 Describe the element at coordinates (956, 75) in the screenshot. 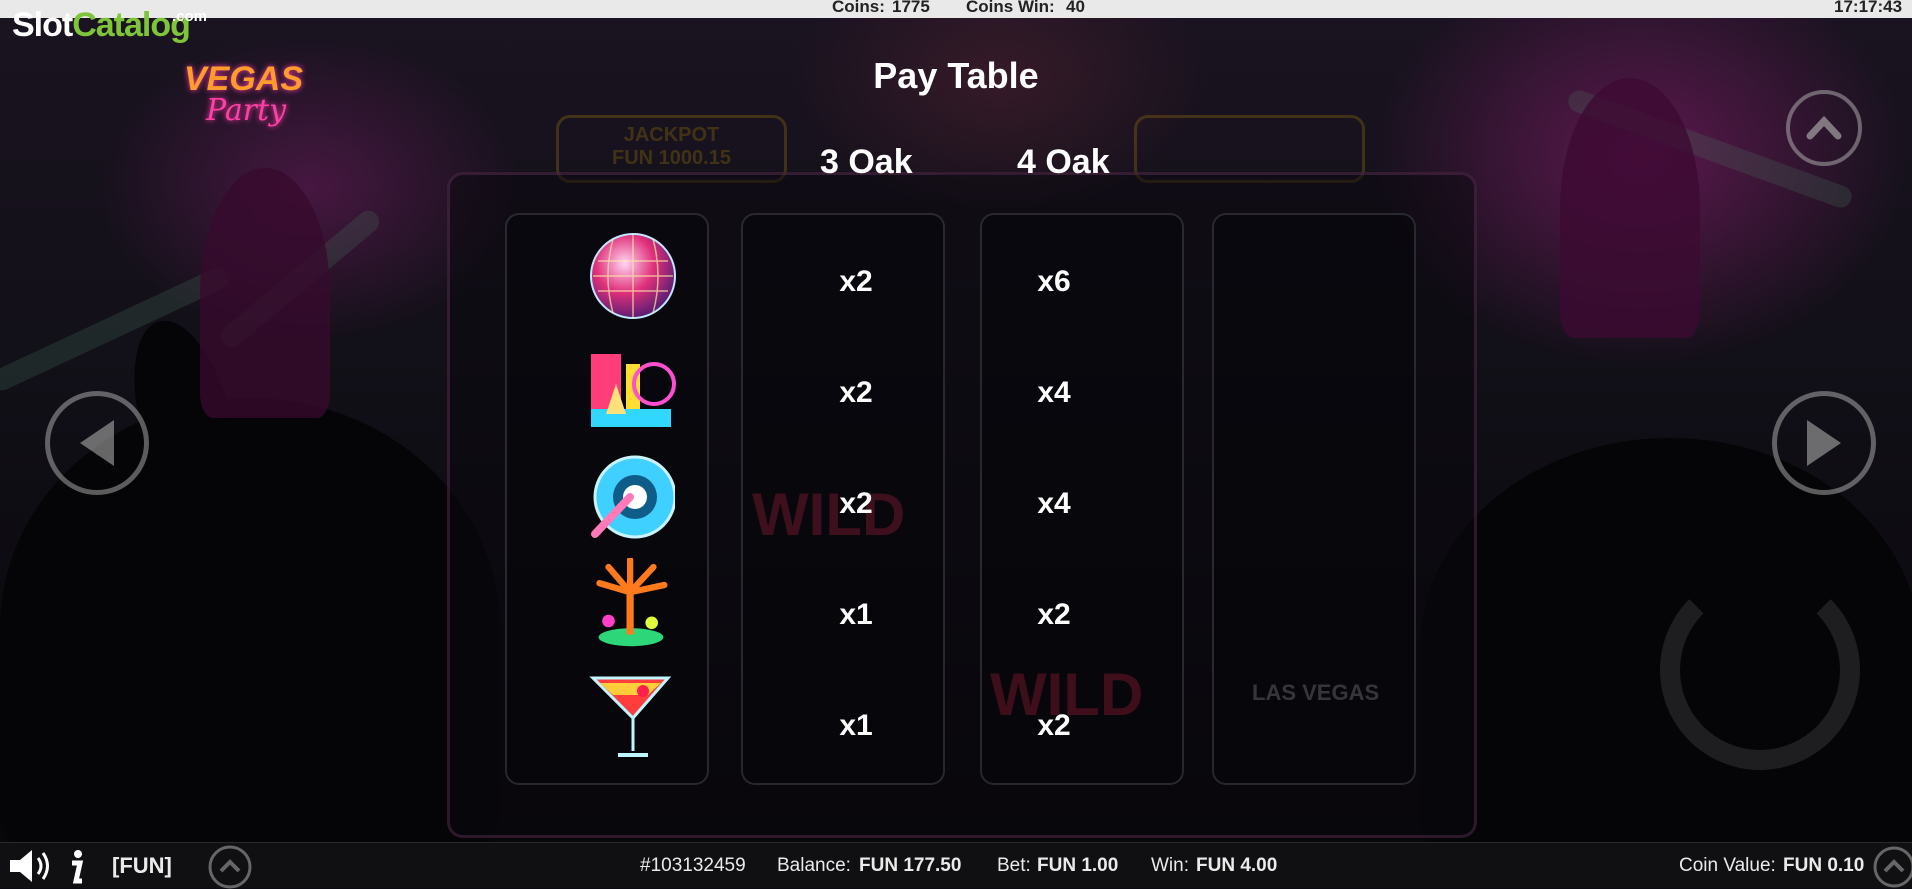

I see `paytable-title: Pay Table` at that location.